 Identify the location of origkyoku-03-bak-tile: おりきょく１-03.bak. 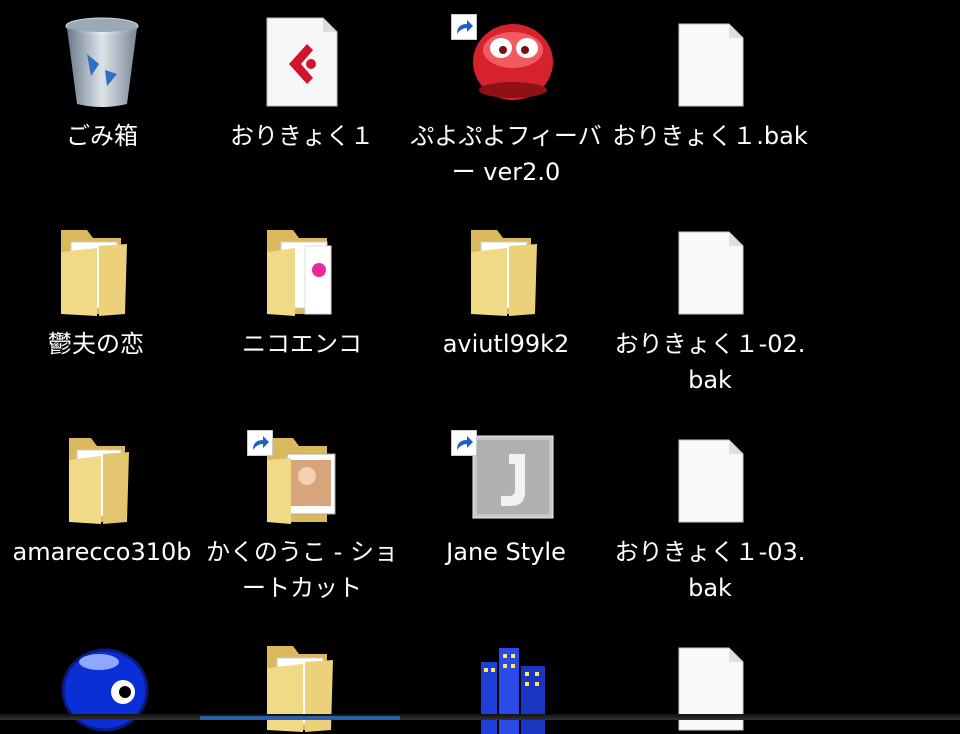
(710, 518).